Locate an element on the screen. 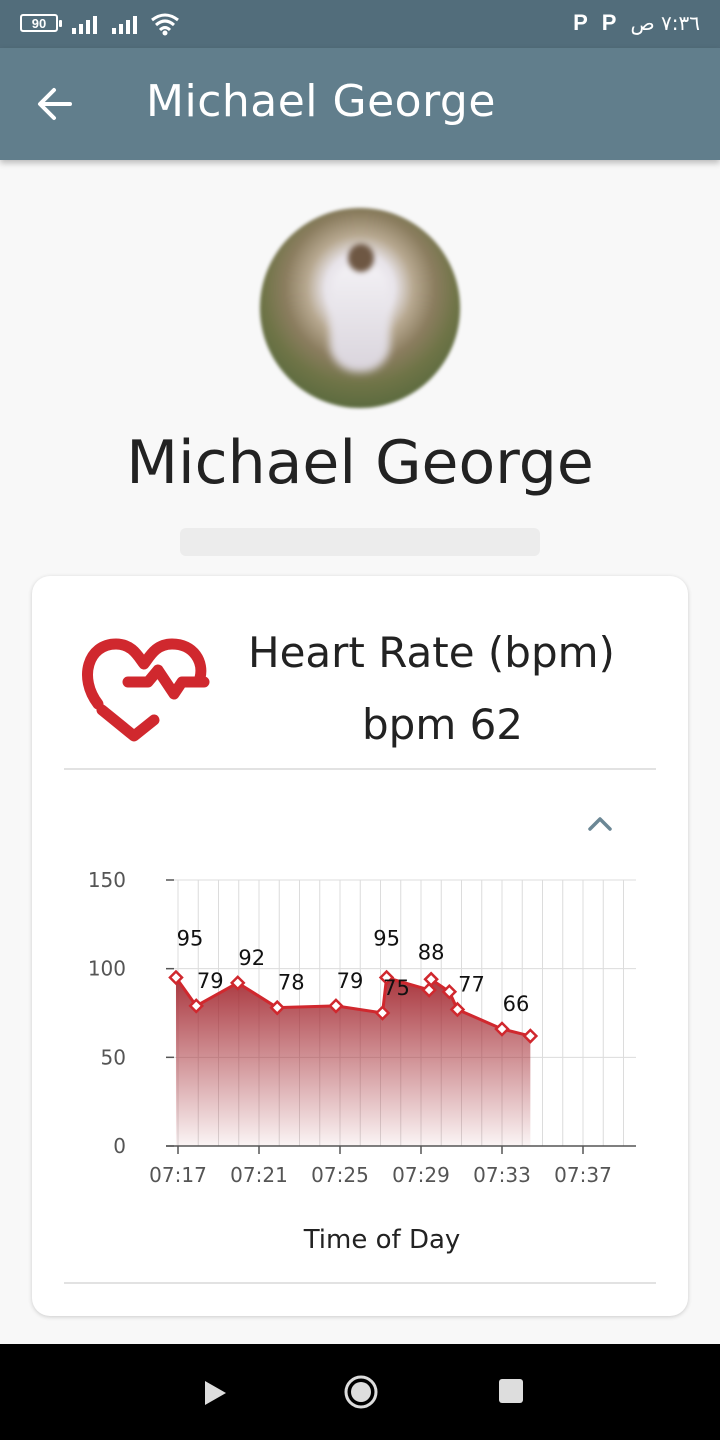 This screenshot has height=1440, width=720. x-tick-label: 07:17 is located at coordinates (178, 1175).